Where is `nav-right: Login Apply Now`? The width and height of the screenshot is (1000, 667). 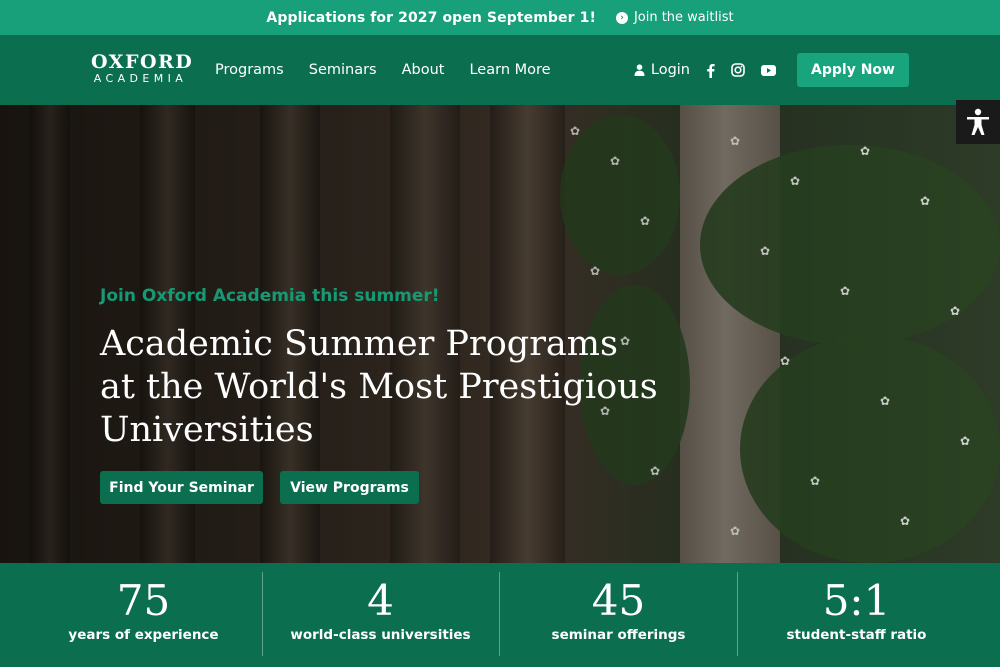
nav-right: Login Apply Now is located at coordinates (771, 70).